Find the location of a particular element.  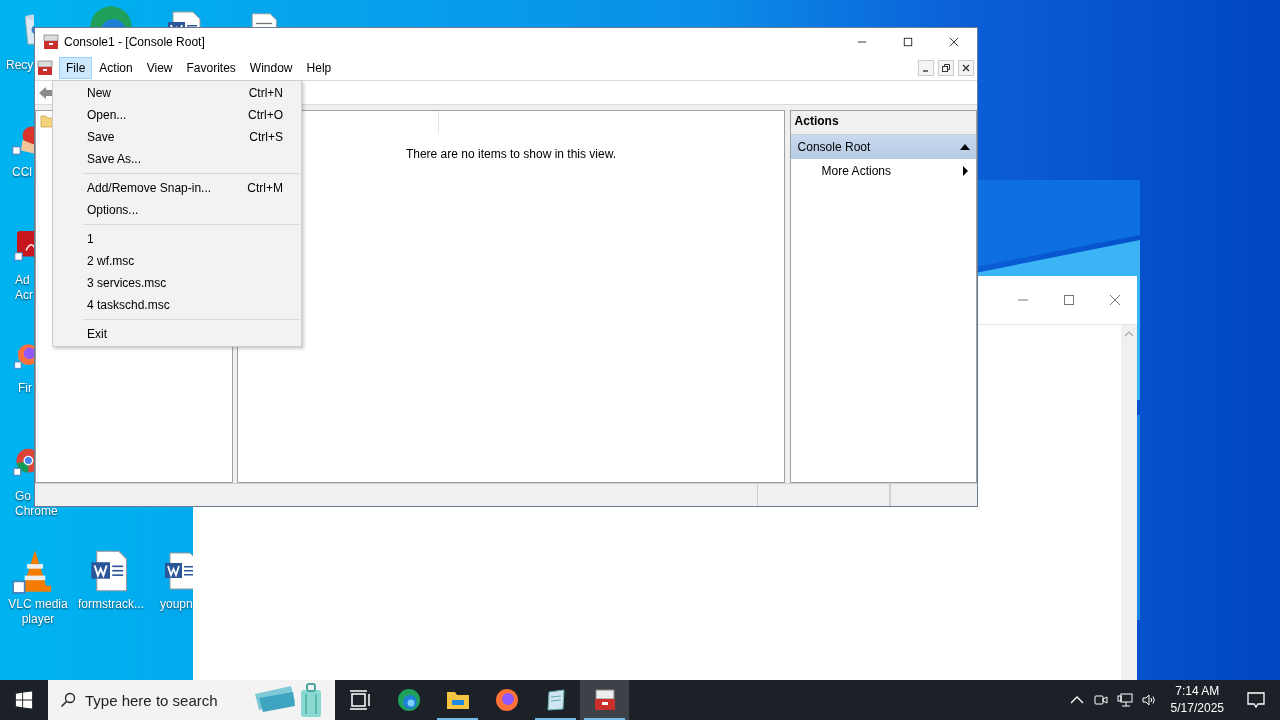

maximize-icon is located at coordinates (1069, 300).